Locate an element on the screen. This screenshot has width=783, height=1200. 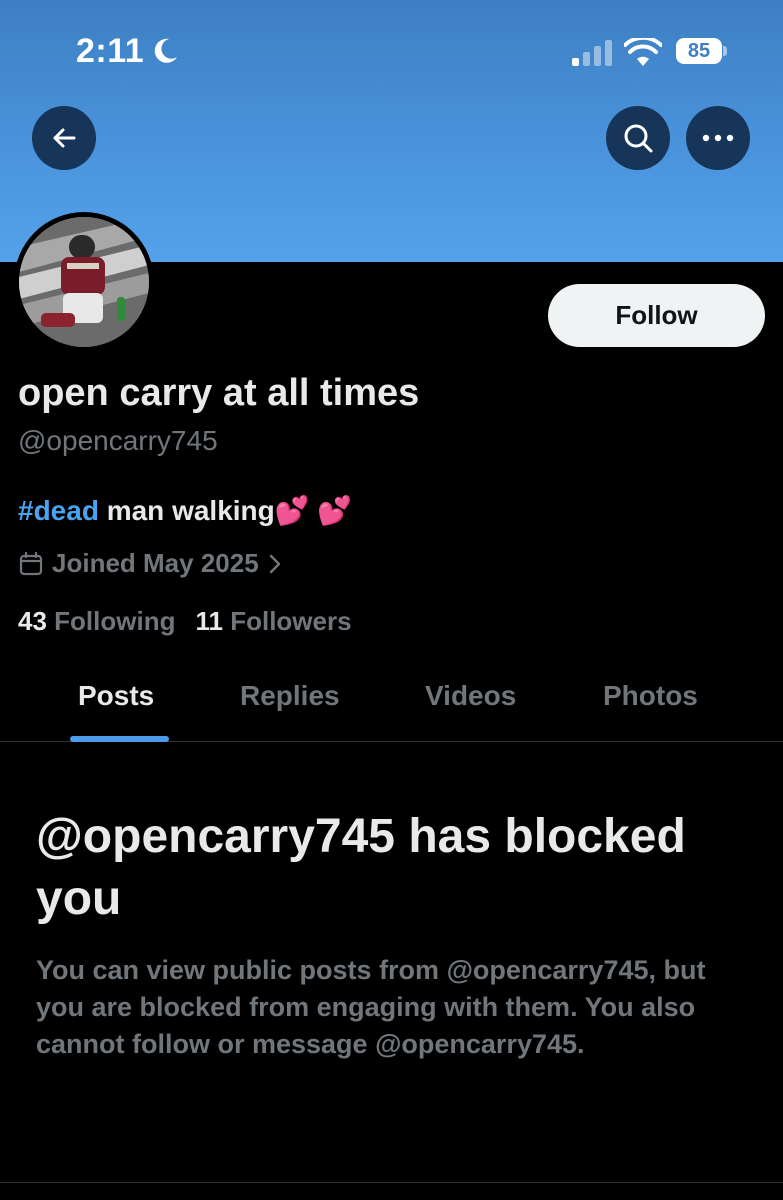
tab-videos: Videos is located at coordinates (470, 696).